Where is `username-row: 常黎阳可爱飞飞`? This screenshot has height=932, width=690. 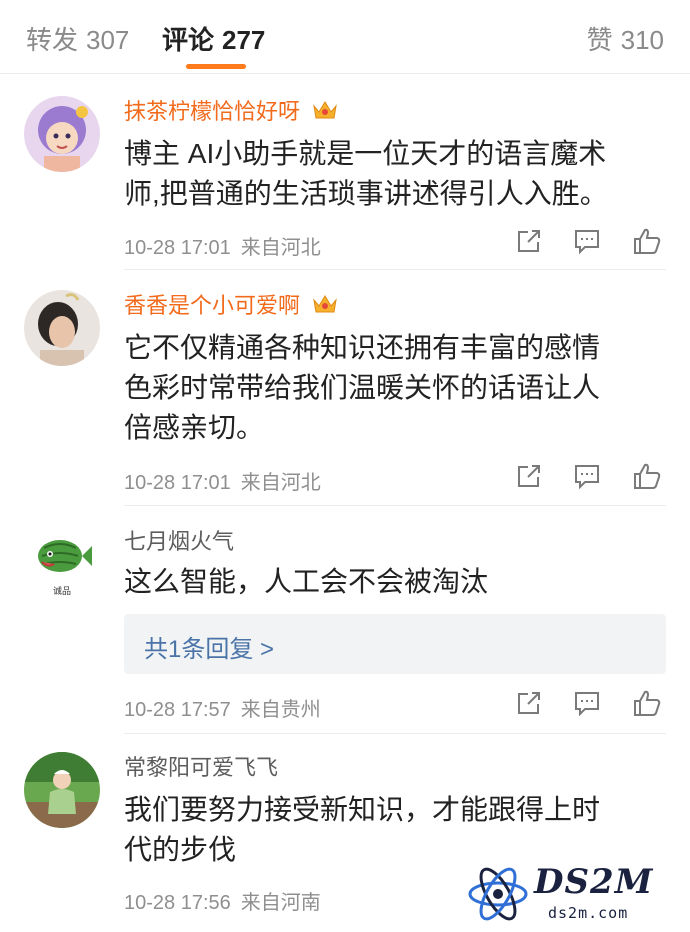
username-row: 常黎阳可爱飞飞 is located at coordinates (201, 768).